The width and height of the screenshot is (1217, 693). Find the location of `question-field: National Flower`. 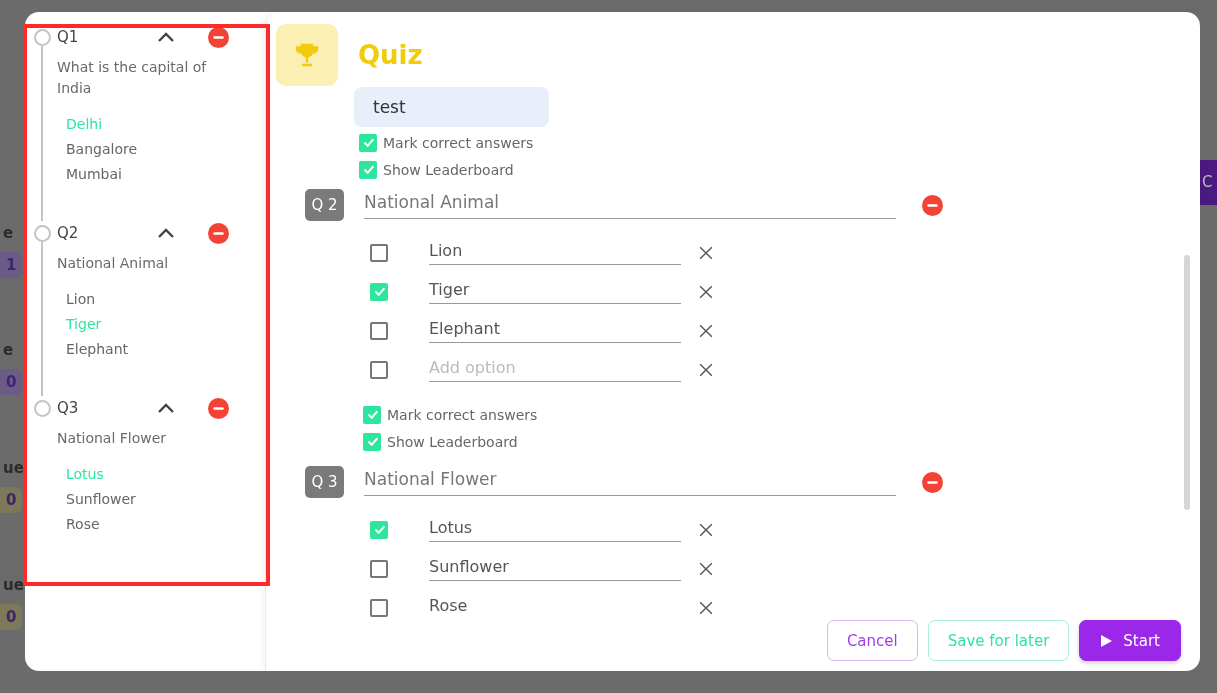

question-field: National Flower is located at coordinates (630, 482).